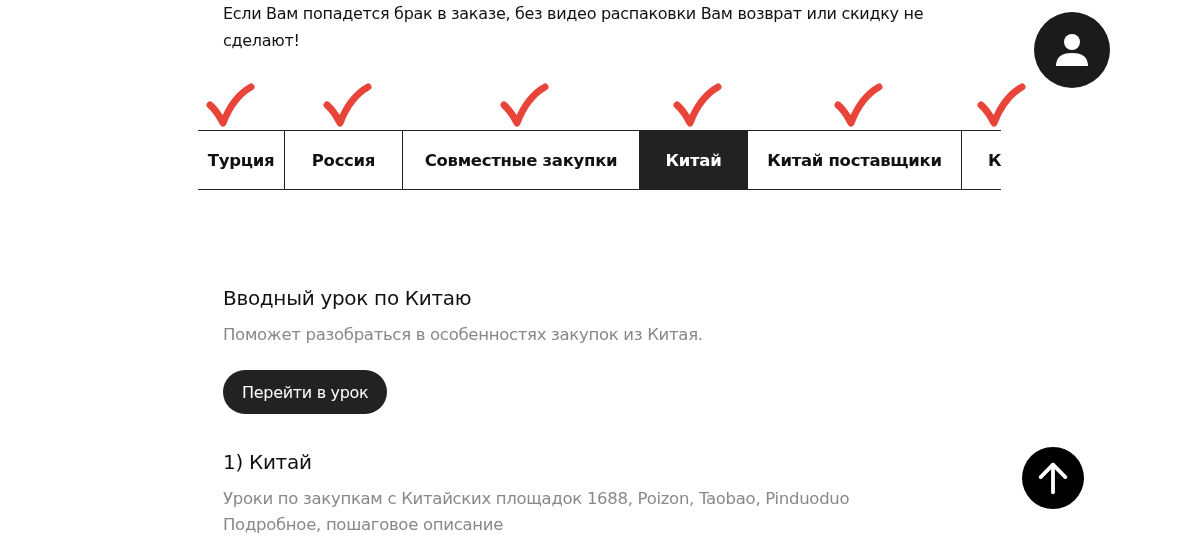 This screenshot has width=1200, height=553. Describe the element at coordinates (981, 160) in the screenshot. I see `tab: К` at that location.